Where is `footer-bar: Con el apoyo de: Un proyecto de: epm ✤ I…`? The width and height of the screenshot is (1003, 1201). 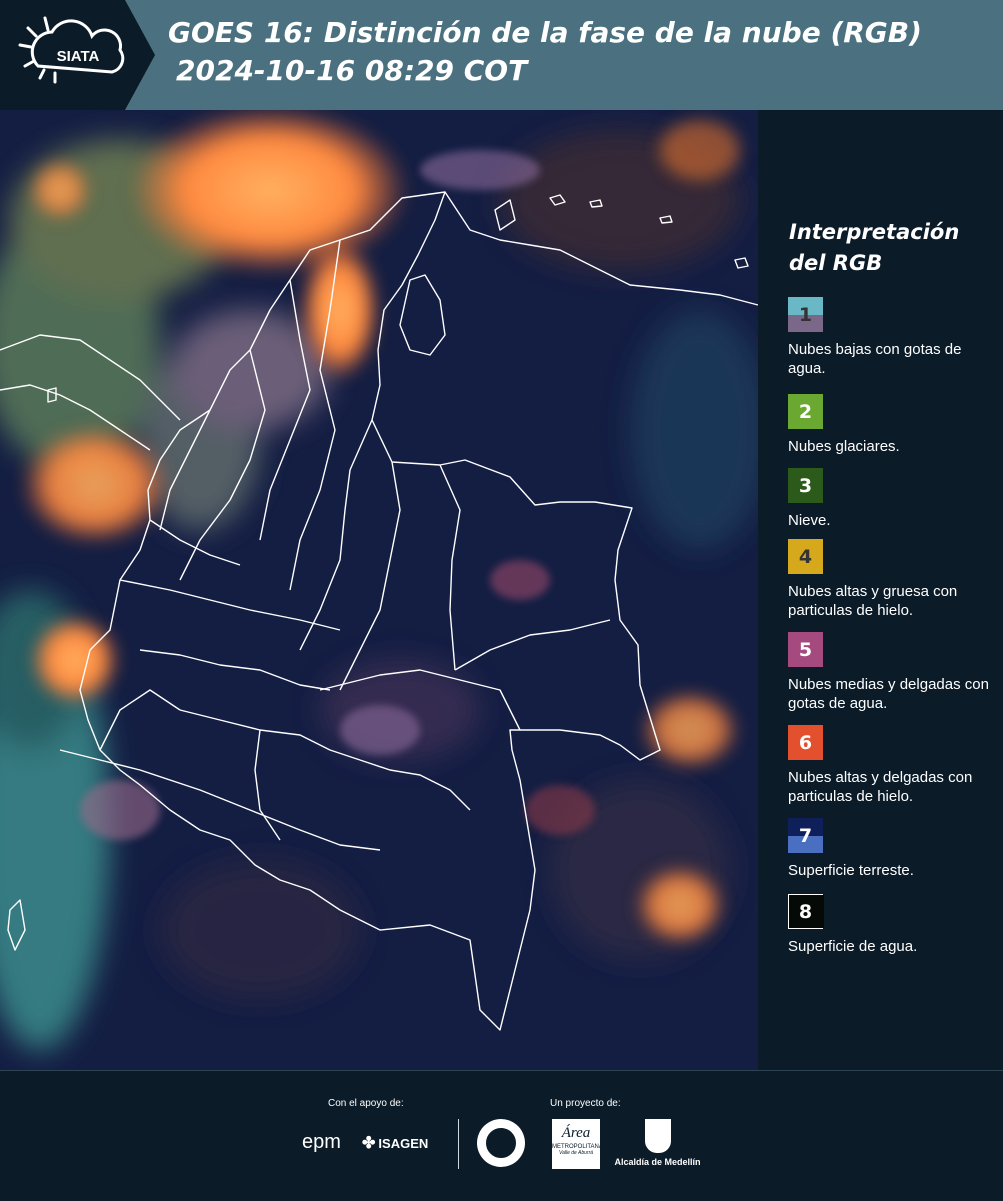 footer-bar: Con el apoyo de: Un proyecto de: epm ✤ I… is located at coordinates (501, 1135).